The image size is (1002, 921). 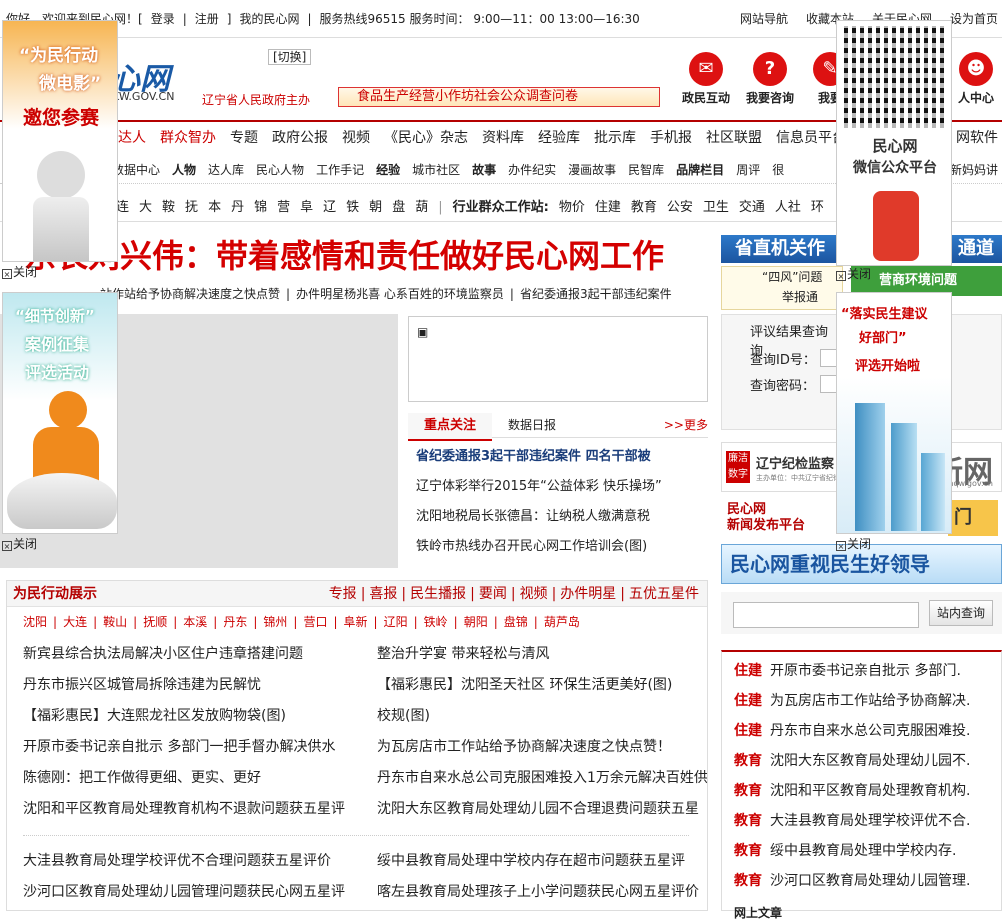 What do you see at coordinates (315, 622) in the screenshot?
I see `city-link: 营口` at bounding box center [315, 622].